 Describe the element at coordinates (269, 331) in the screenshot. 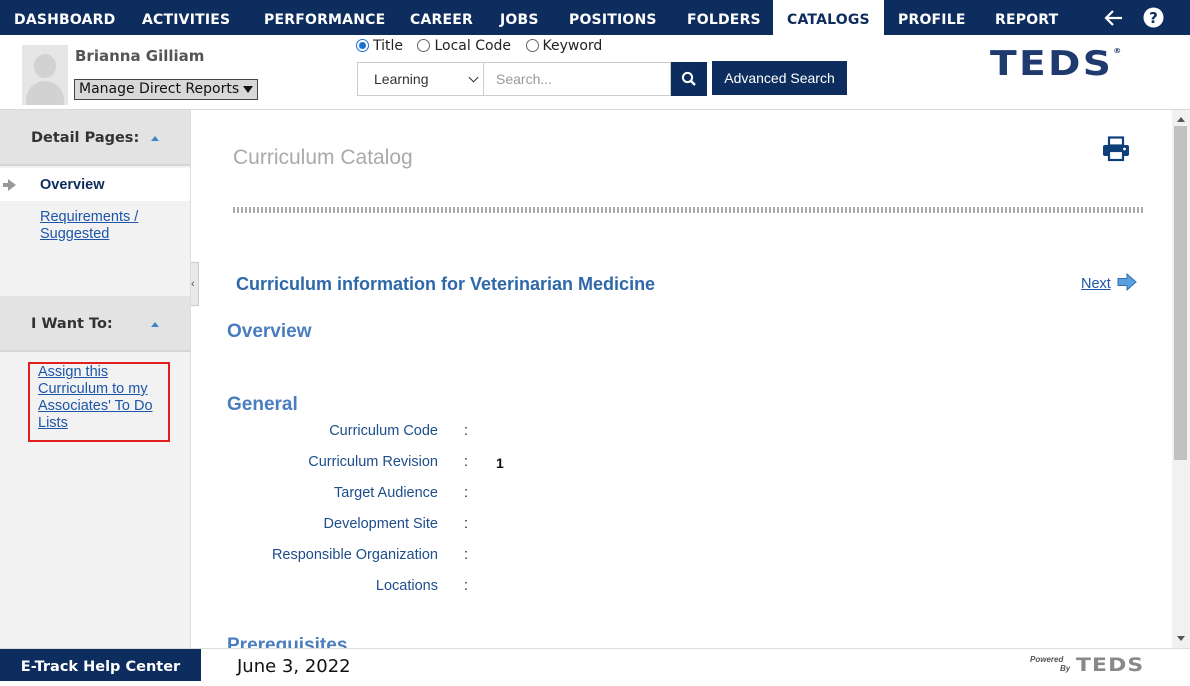

I see `overview-heading: Overview` at that location.